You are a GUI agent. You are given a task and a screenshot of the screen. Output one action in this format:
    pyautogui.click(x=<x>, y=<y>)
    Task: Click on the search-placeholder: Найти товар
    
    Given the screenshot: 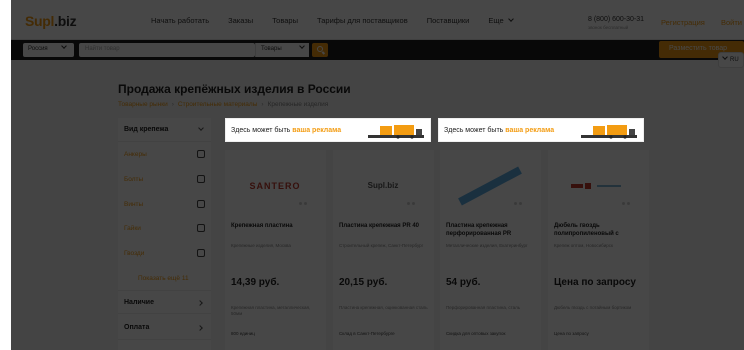 What is the action you would take?
    pyautogui.click(x=102, y=49)
    